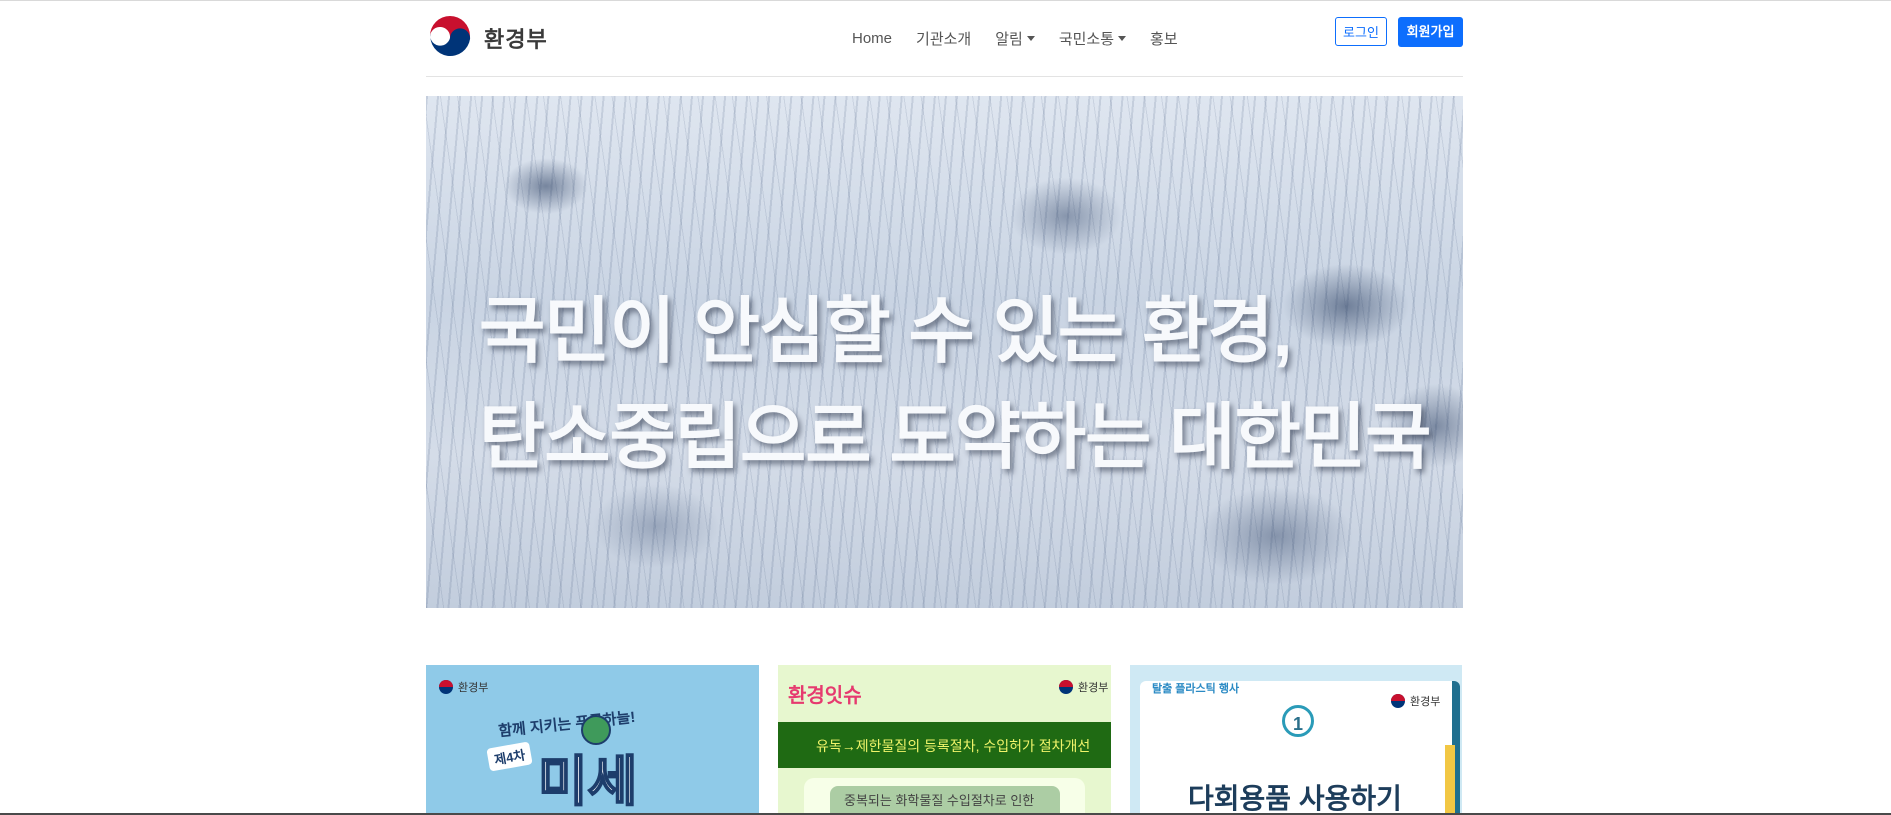 This screenshot has width=1891, height=815. What do you see at coordinates (516, 39) in the screenshot?
I see `logo-text: 환경부` at bounding box center [516, 39].